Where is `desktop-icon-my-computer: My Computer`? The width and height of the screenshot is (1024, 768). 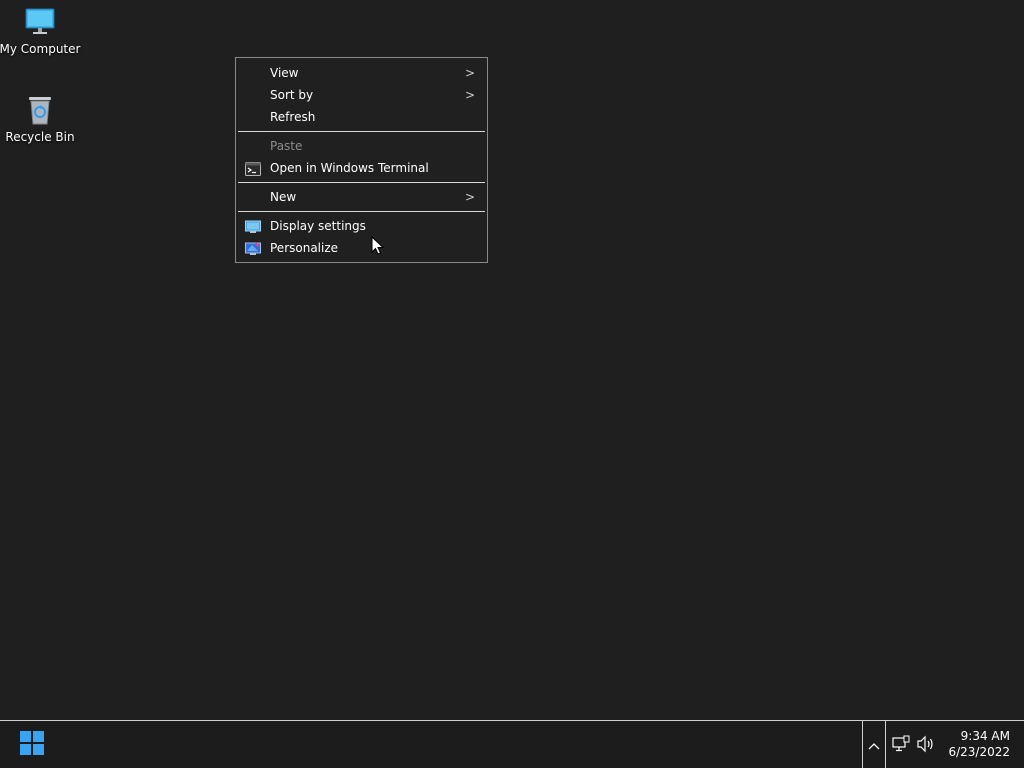
desktop-icon-my-computer: My Computer is located at coordinates (40, 31).